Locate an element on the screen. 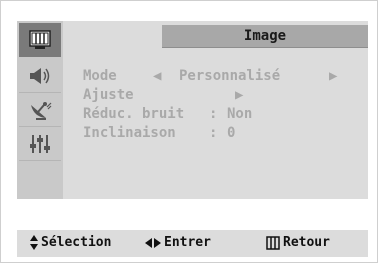 The width and height of the screenshot is (378, 263). menu-row-noise-reduction: Réduc. bruit : Non is located at coordinates (167, 114).